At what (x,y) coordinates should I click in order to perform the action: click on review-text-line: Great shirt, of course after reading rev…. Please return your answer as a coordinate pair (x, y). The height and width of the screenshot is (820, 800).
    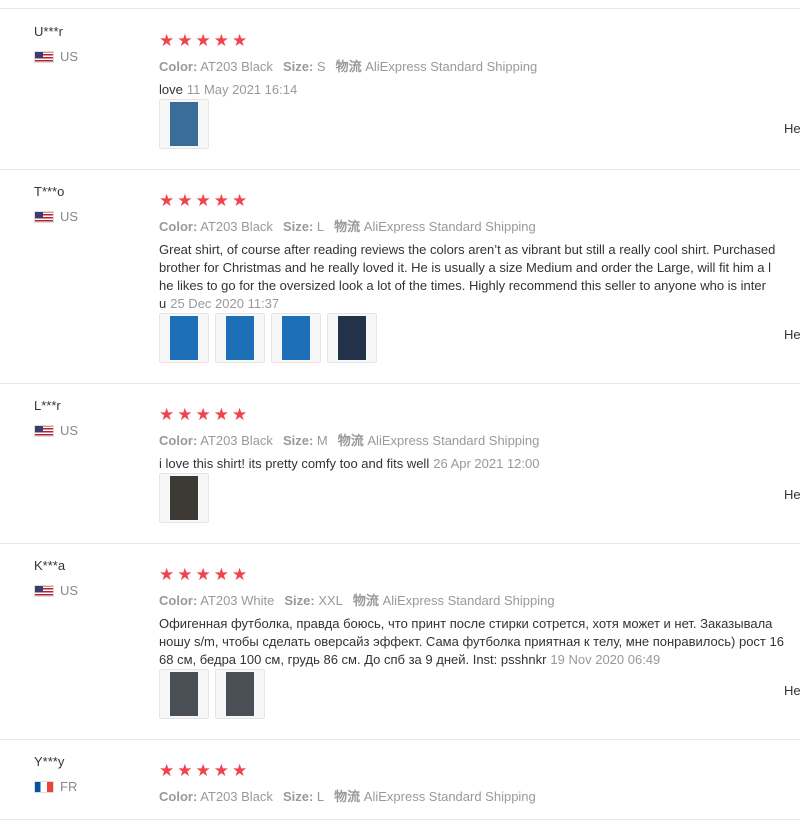
    Looking at the image, I should click on (467, 249).